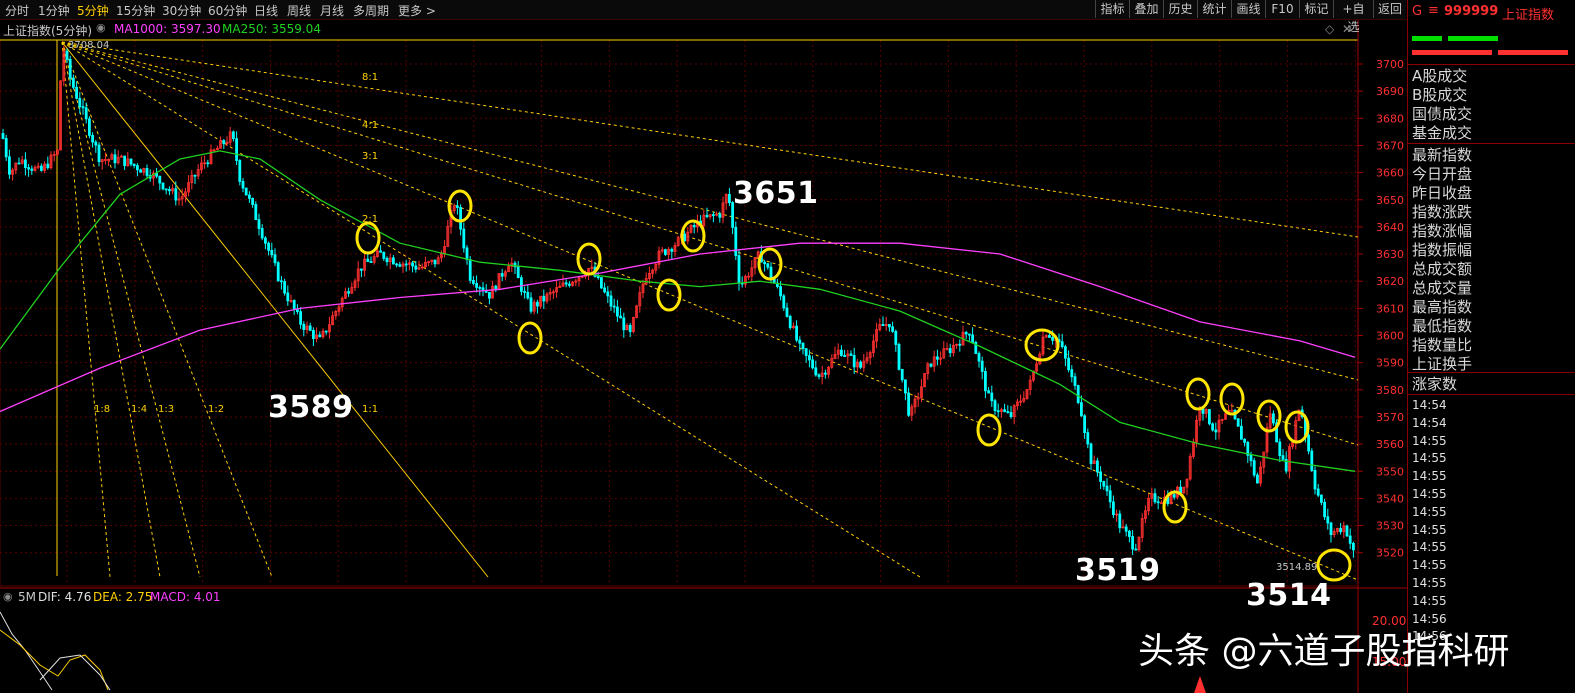 This screenshot has height=693, width=1575. What do you see at coordinates (417, 10) in the screenshot?
I see `tf-more: 更多 >` at bounding box center [417, 10].